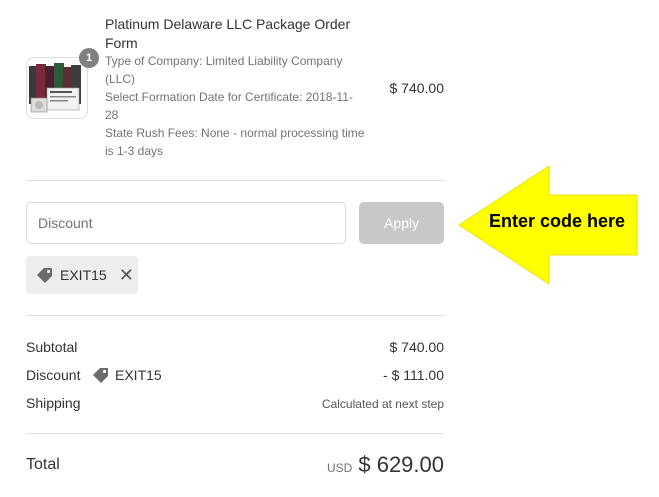 Image resolution: width=659 pixels, height=497 pixels. Describe the element at coordinates (52, 347) in the screenshot. I see `subtotal-label: Subtotal` at that location.